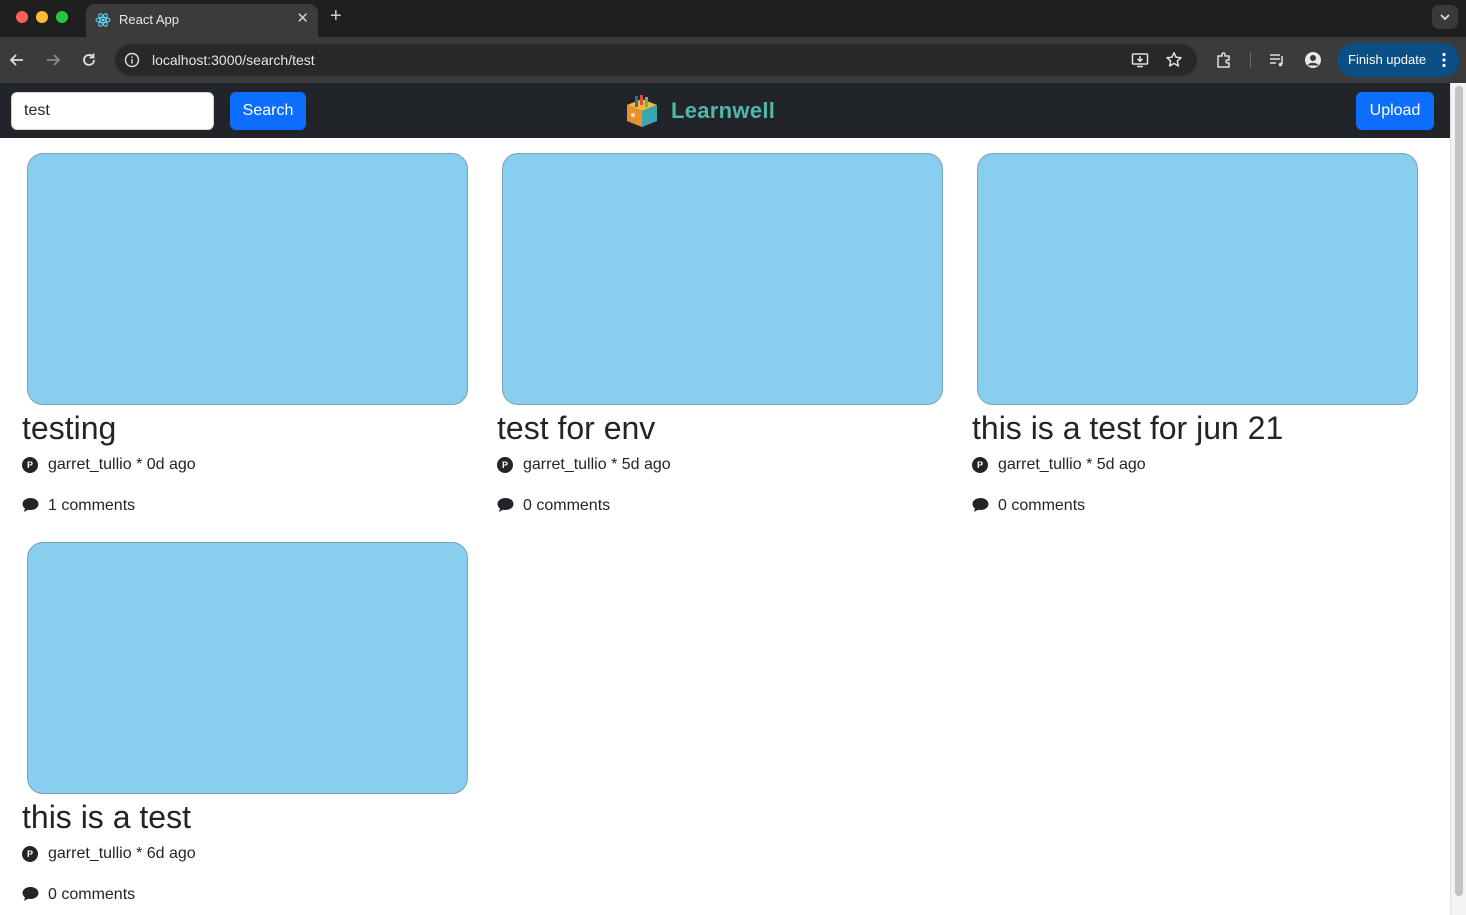  I want to click on finish-update-label: Finish update, so click(1387, 59).